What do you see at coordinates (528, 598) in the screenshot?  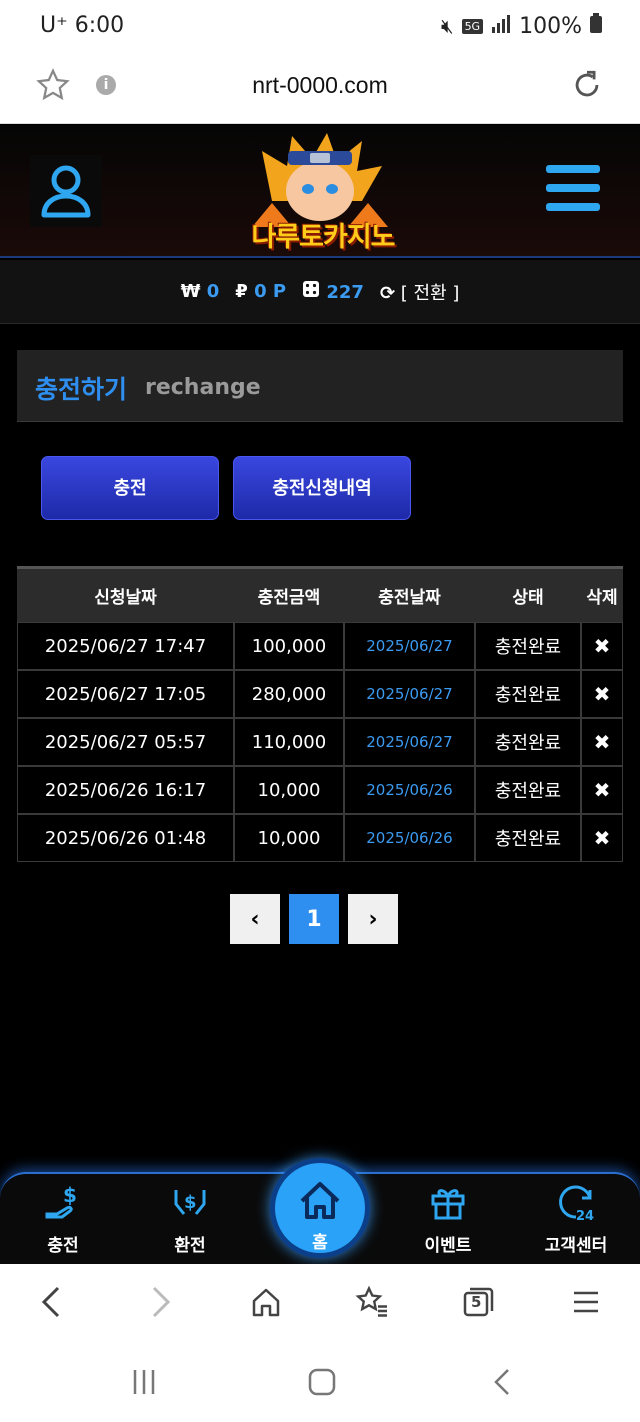 I see `column-header: 상태` at bounding box center [528, 598].